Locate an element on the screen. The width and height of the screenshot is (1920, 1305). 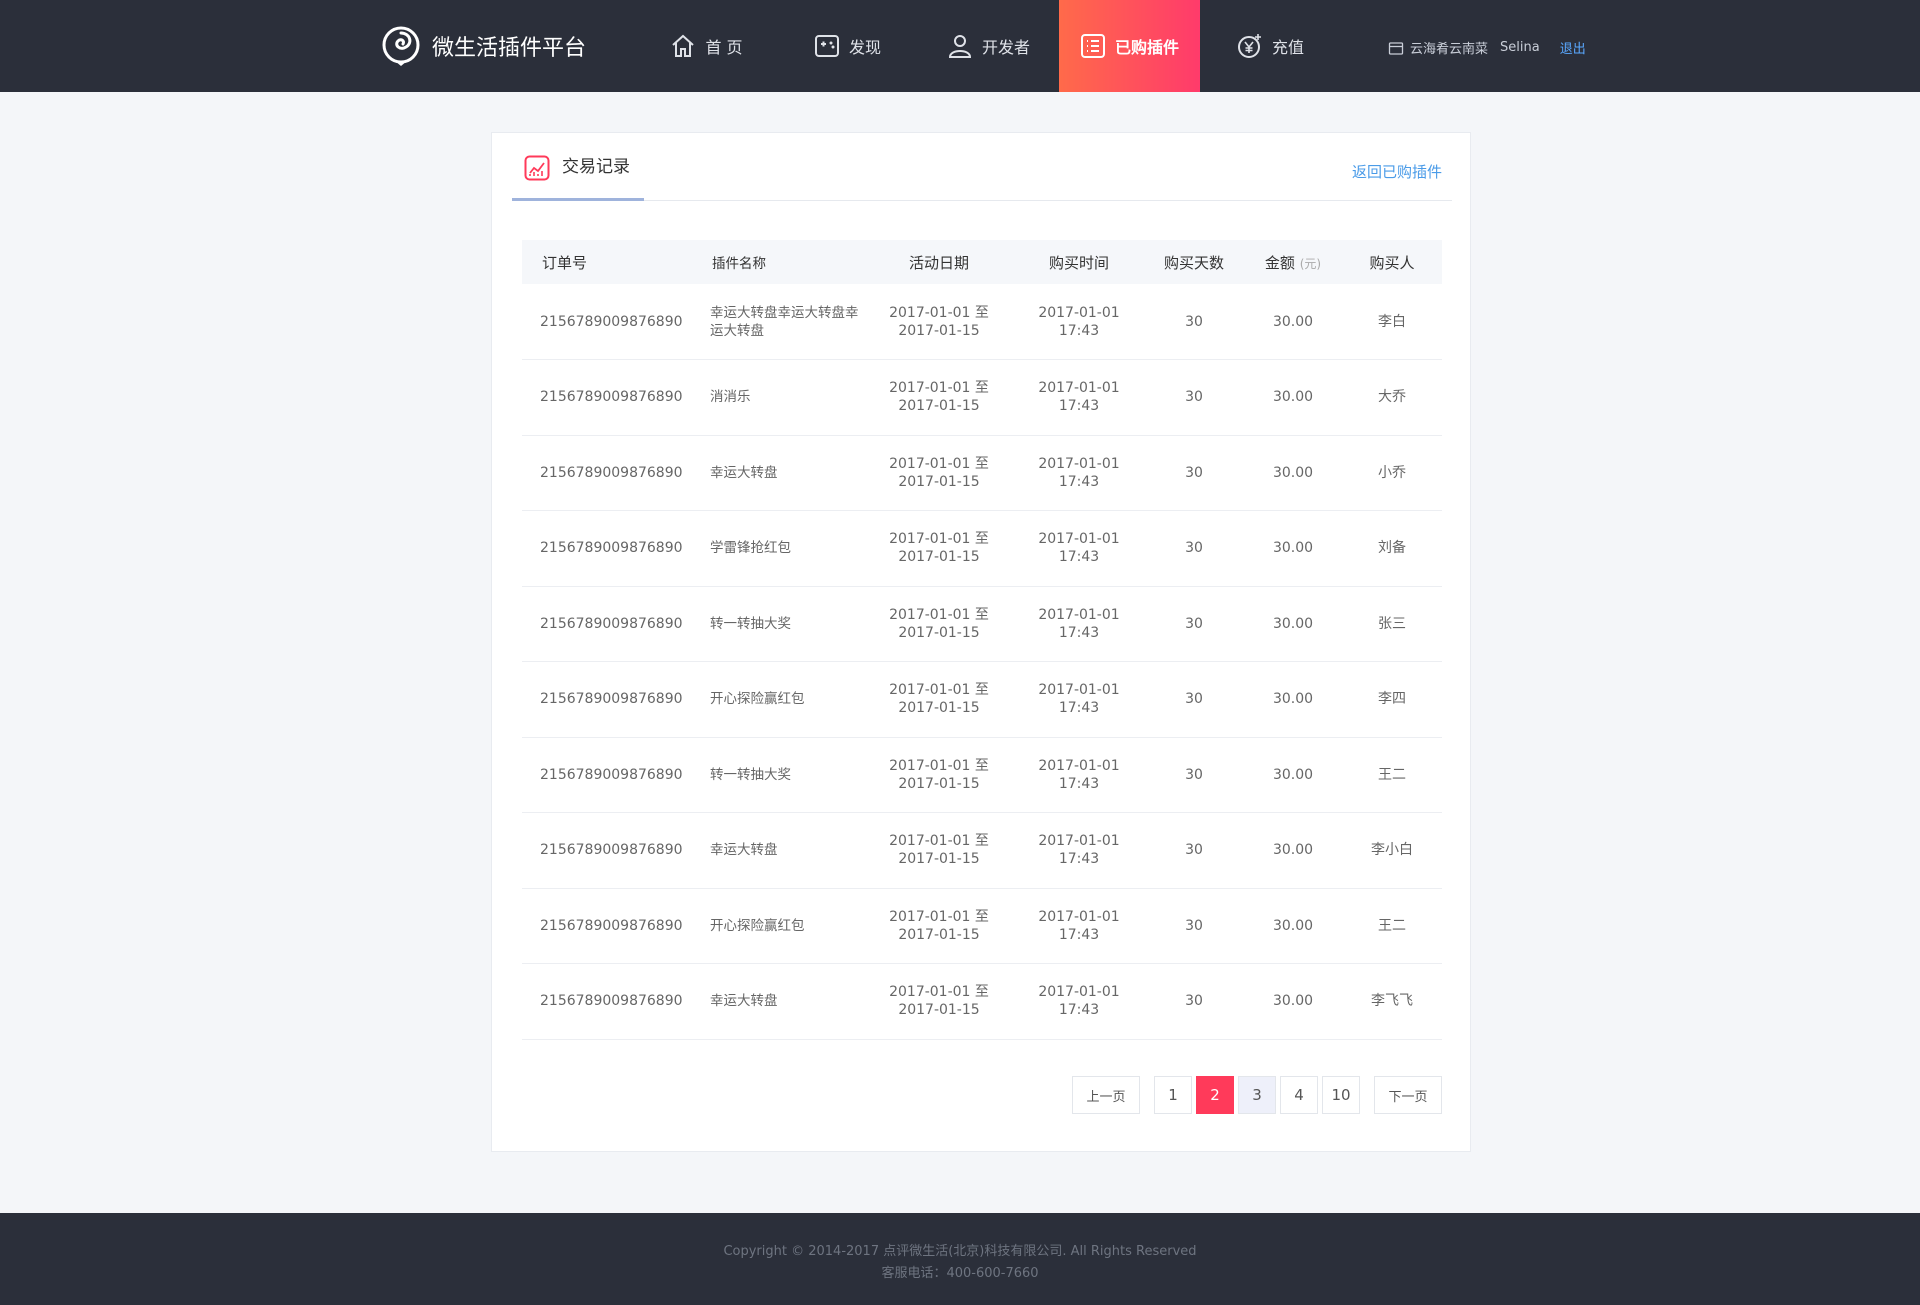
main-nav: 首 页 发现 开发者 已购插件 充值 is located at coordinates (988, 46).